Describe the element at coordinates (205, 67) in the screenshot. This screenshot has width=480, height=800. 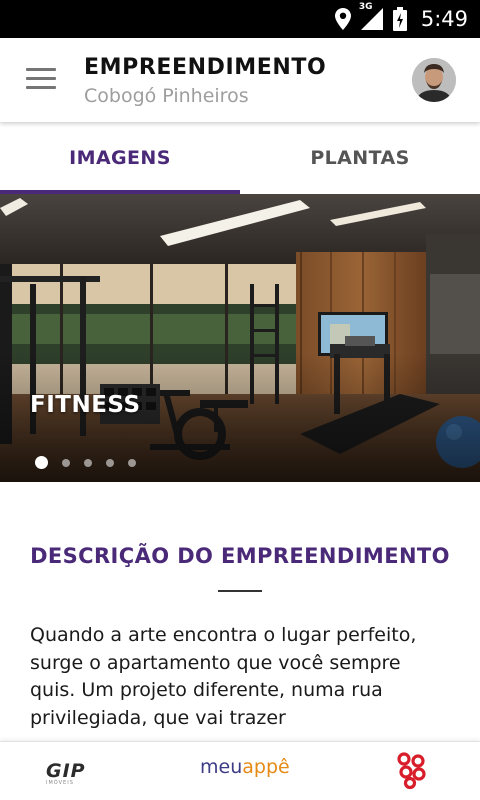
I see `page-title: EMPREENDIMENTO` at that location.